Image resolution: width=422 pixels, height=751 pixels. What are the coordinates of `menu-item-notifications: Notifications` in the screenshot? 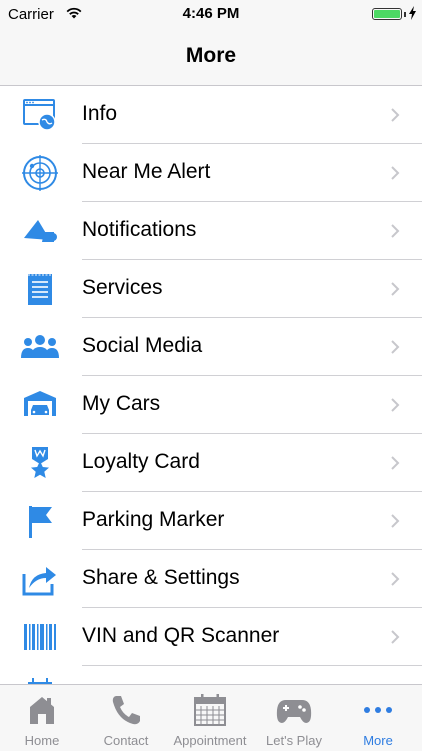 It's located at (211, 231).